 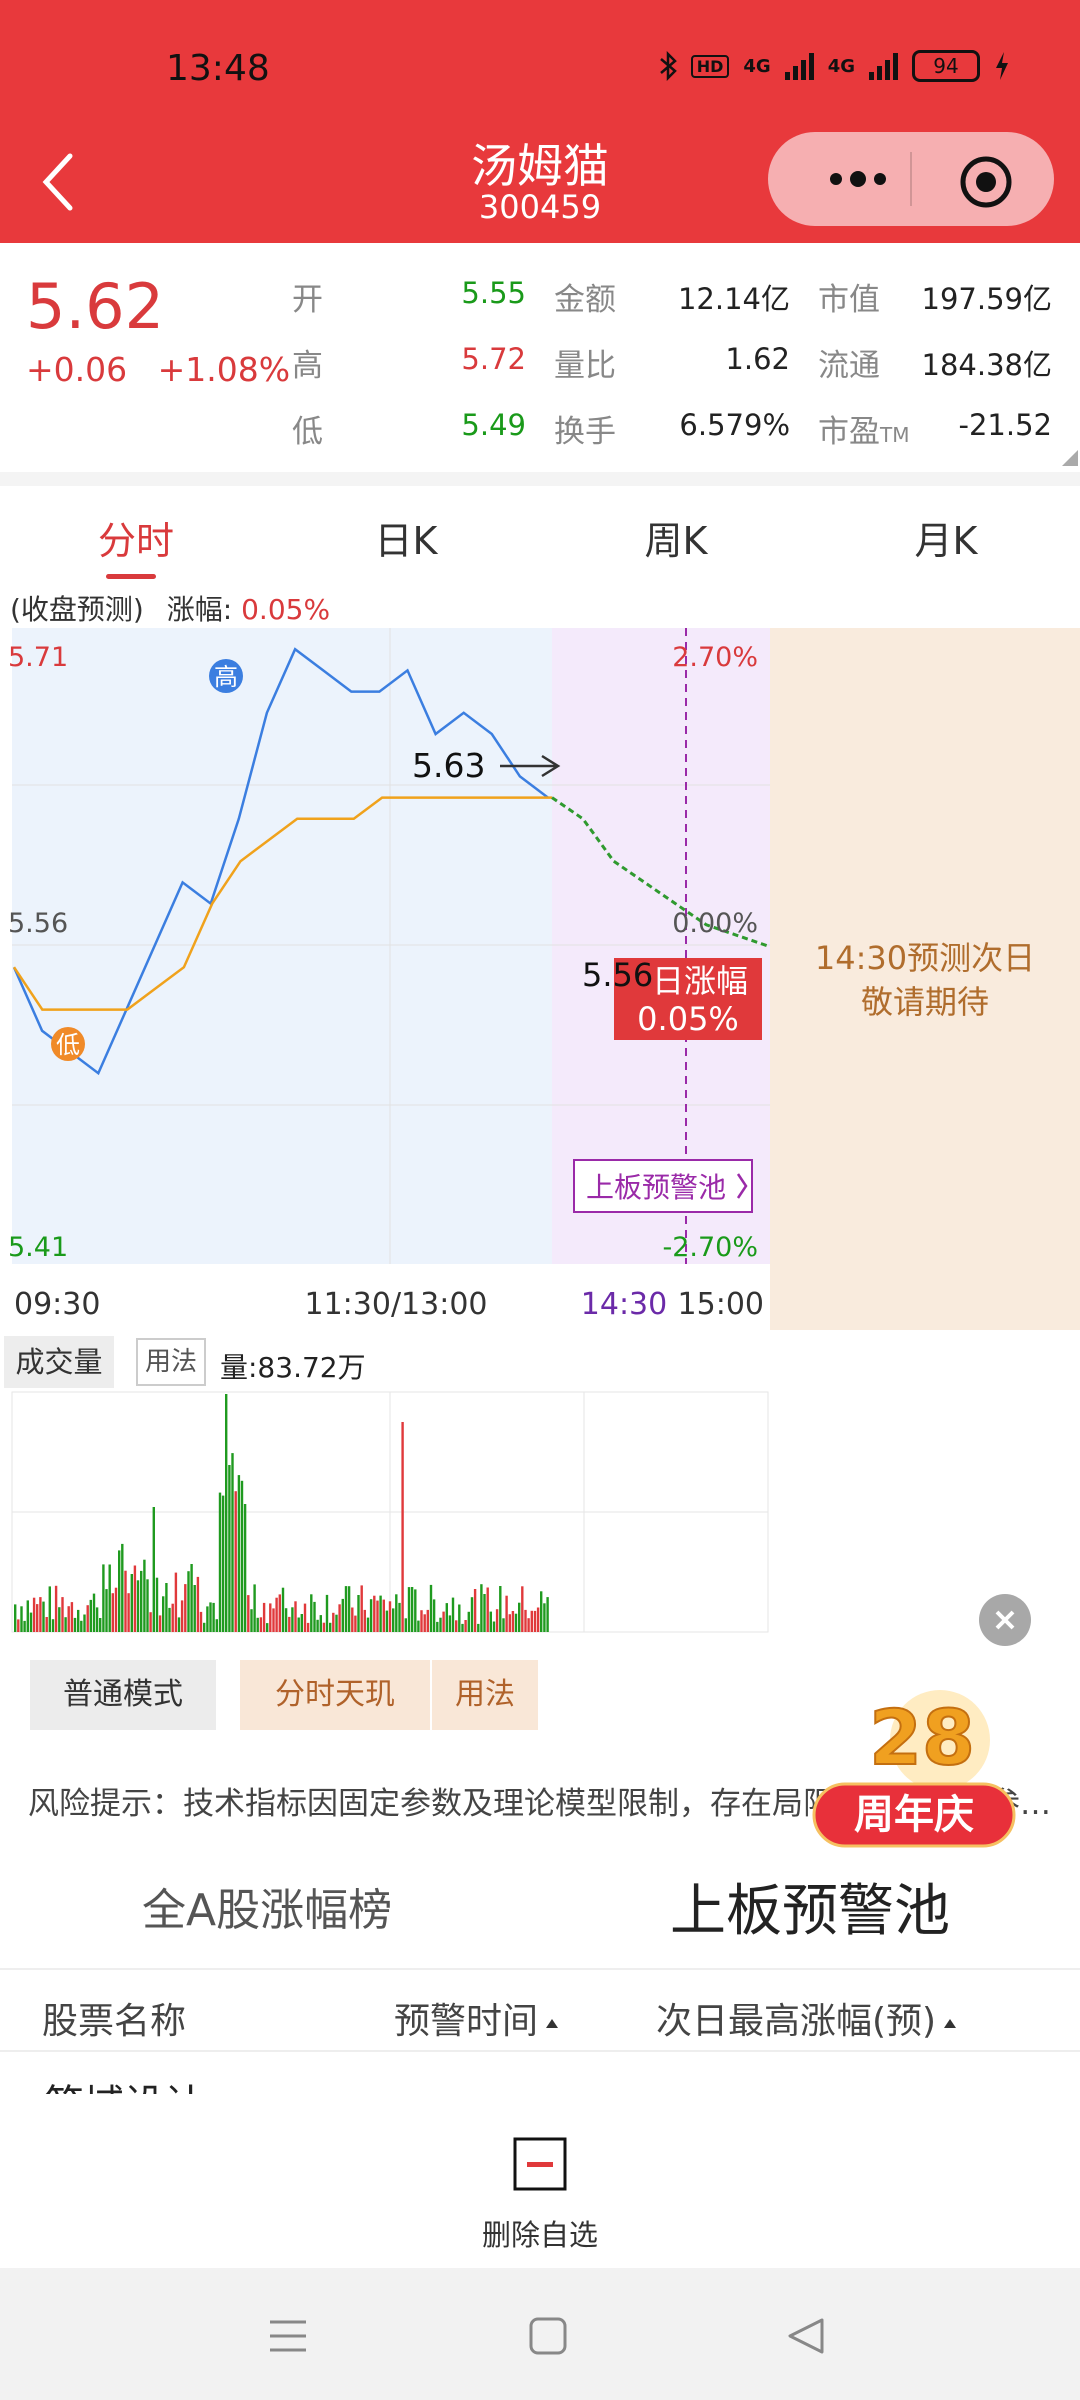 I want to click on usage-button: 用法, so click(x=485, y=1695).